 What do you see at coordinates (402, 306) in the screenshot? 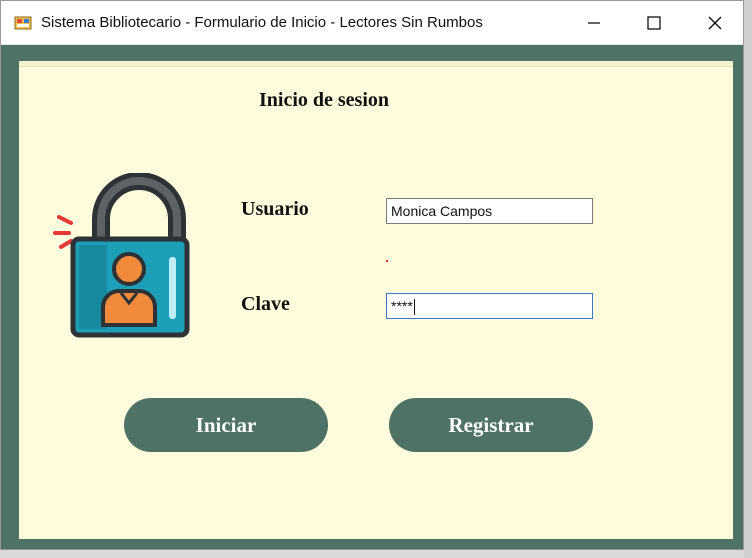
I see `password-value: ****` at bounding box center [402, 306].